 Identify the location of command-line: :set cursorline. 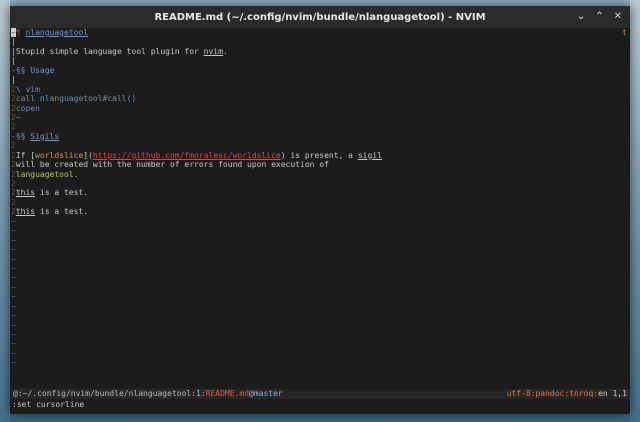
(320, 405).